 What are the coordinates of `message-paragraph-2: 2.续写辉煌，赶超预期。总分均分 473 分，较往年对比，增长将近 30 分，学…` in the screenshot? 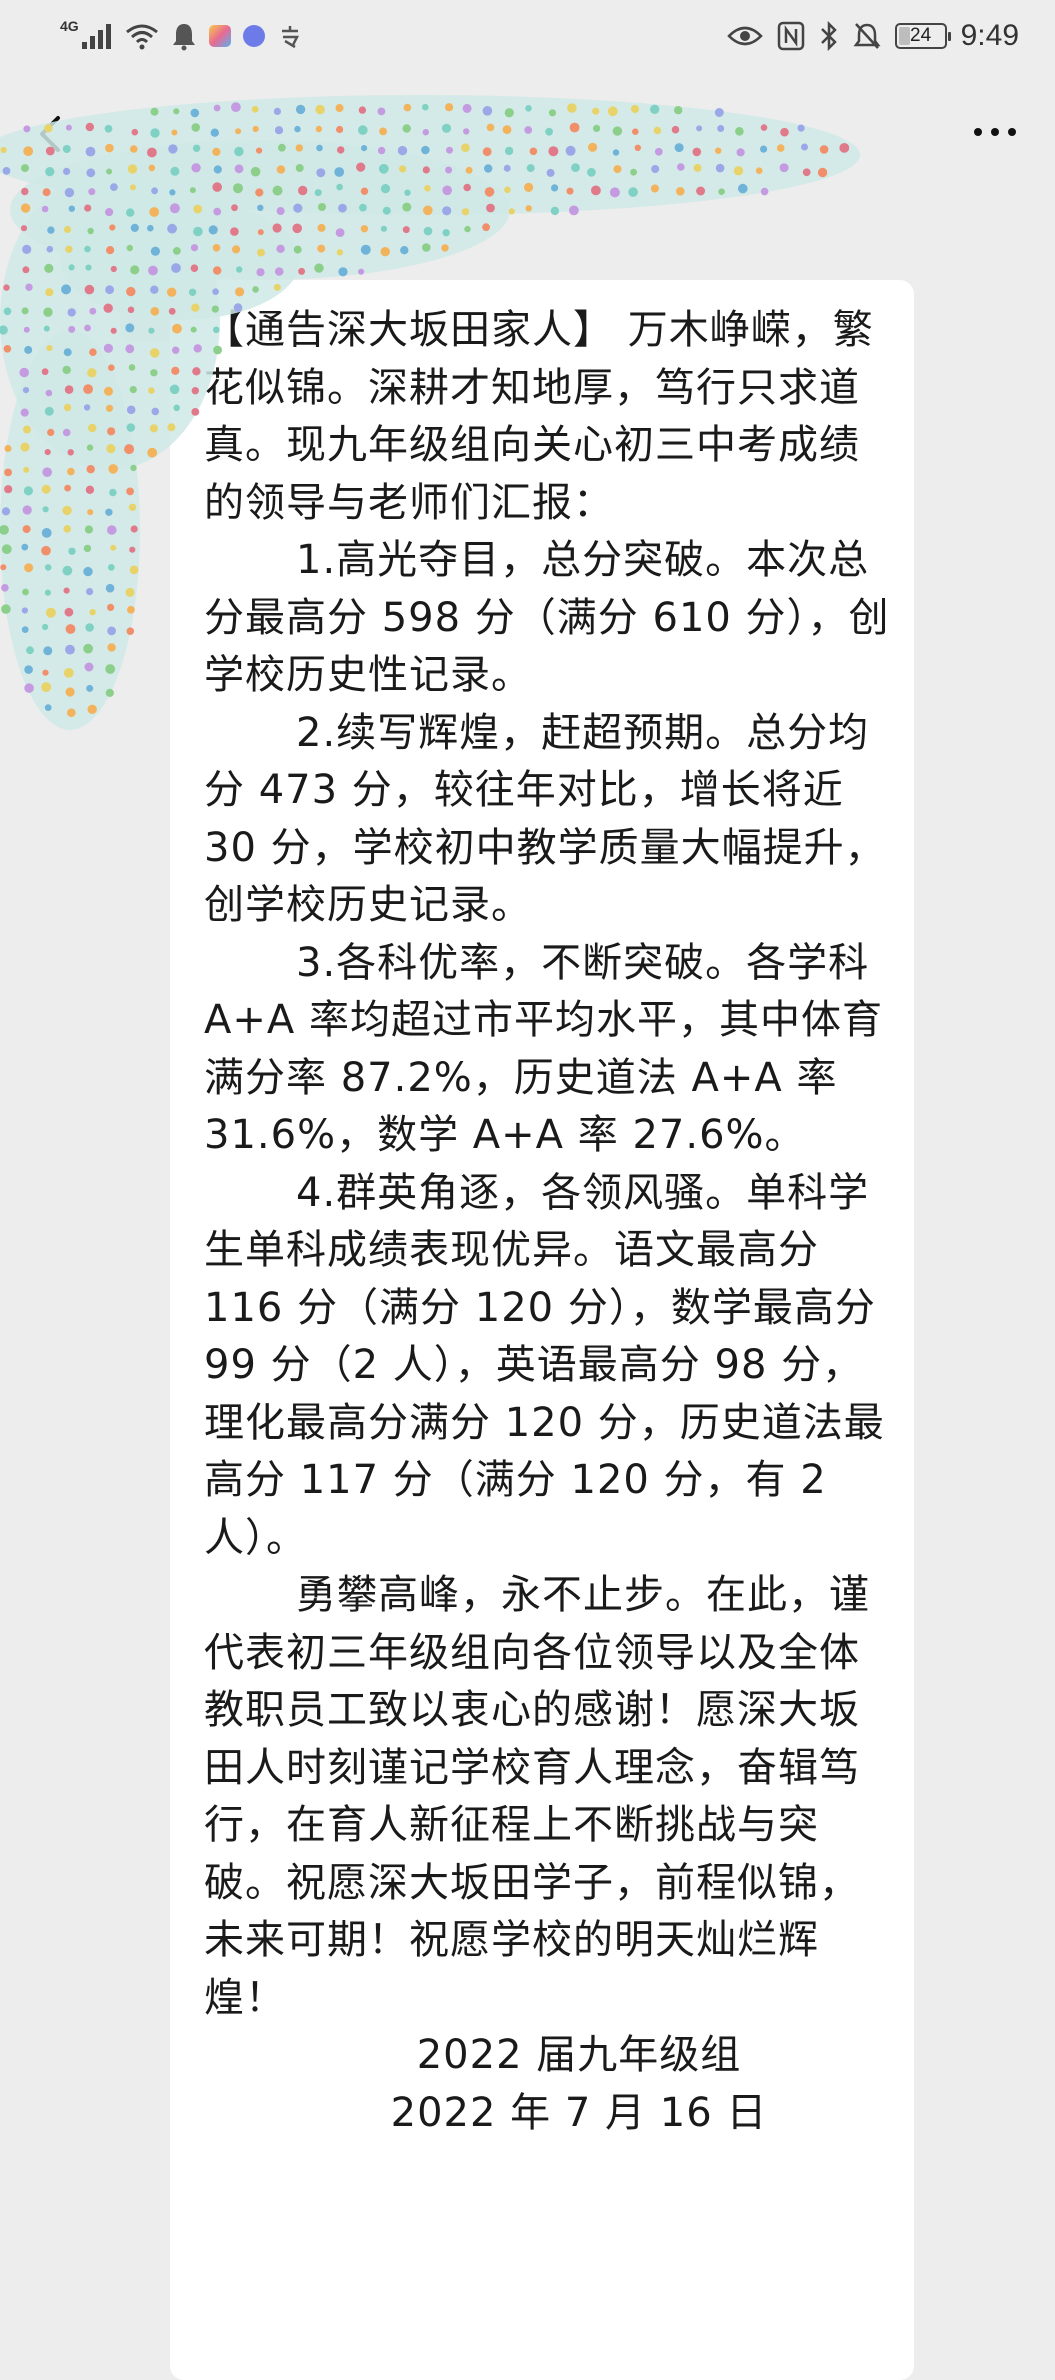 It's located at (545, 819).